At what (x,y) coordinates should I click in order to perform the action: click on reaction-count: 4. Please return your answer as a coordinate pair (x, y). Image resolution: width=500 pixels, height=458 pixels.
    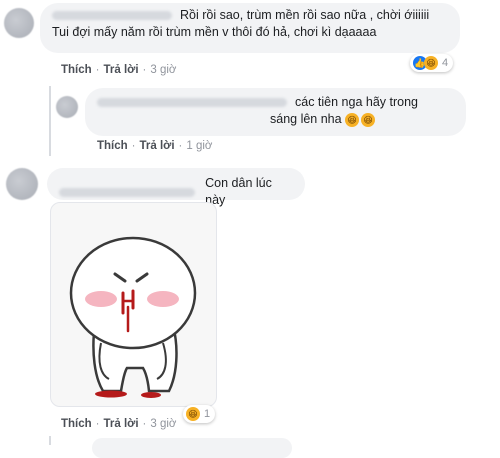
    Looking at the image, I should click on (445, 63).